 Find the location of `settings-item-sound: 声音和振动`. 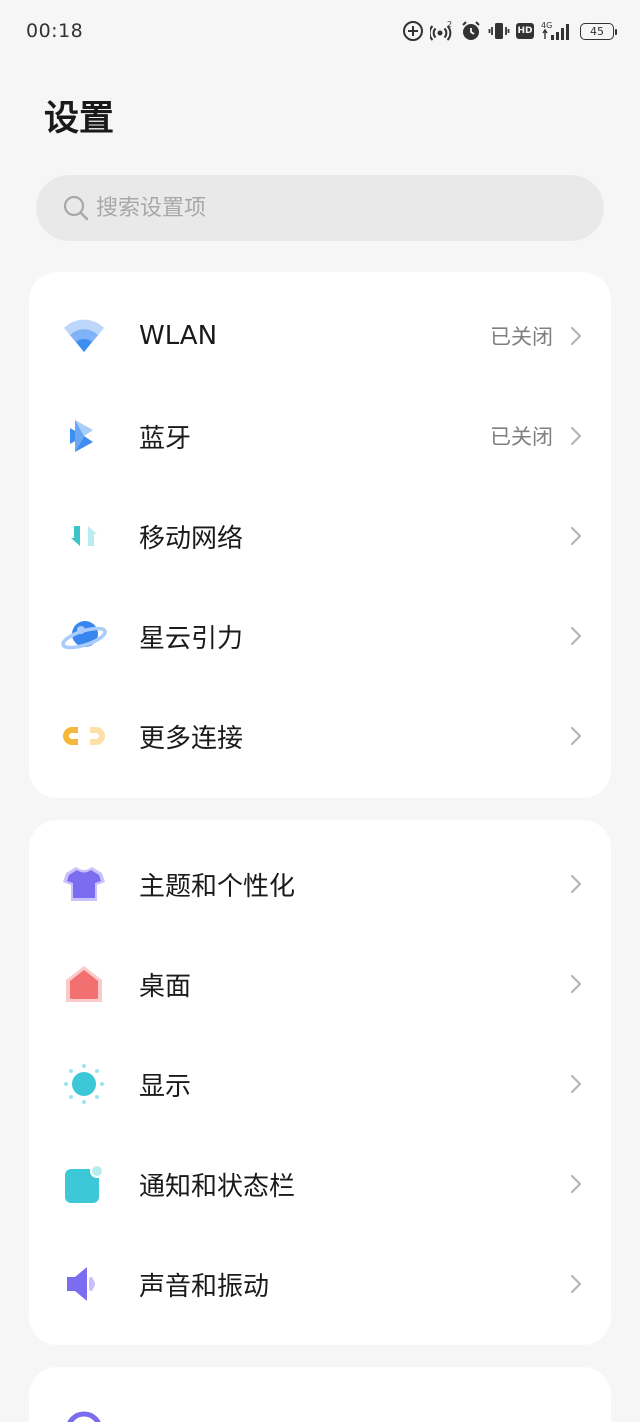

settings-item-sound: 声音和振动 is located at coordinates (320, 1284).